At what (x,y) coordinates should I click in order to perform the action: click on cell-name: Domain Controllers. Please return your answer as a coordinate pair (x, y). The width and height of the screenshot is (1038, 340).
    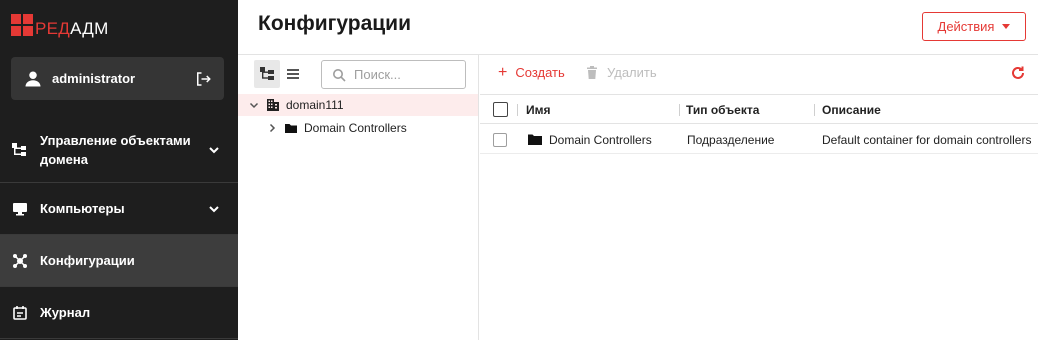
    Looking at the image, I should click on (600, 140).